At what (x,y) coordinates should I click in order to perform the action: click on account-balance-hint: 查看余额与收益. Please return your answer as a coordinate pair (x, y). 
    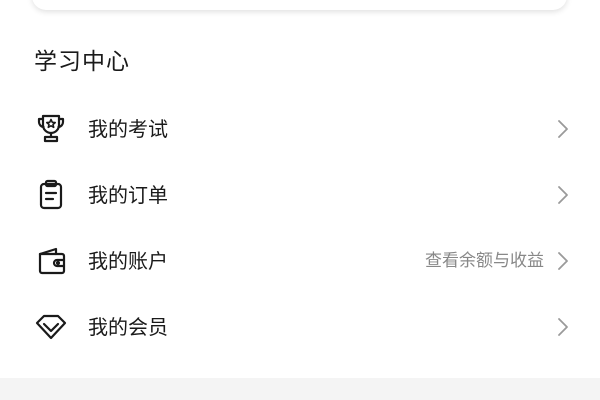
    Looking at the image, I should click on (484, 261).